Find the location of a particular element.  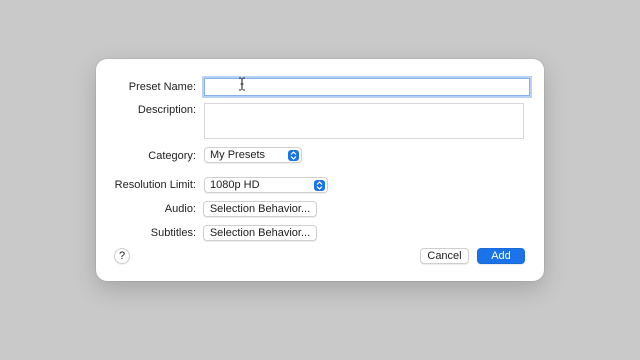

description-field is located at coordinates (364, 121).